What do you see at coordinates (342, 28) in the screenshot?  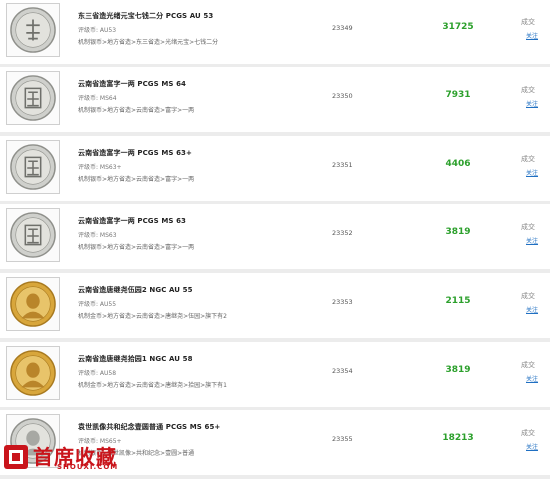 I see `lot-number: 23349` at bounding box center [342, 28].